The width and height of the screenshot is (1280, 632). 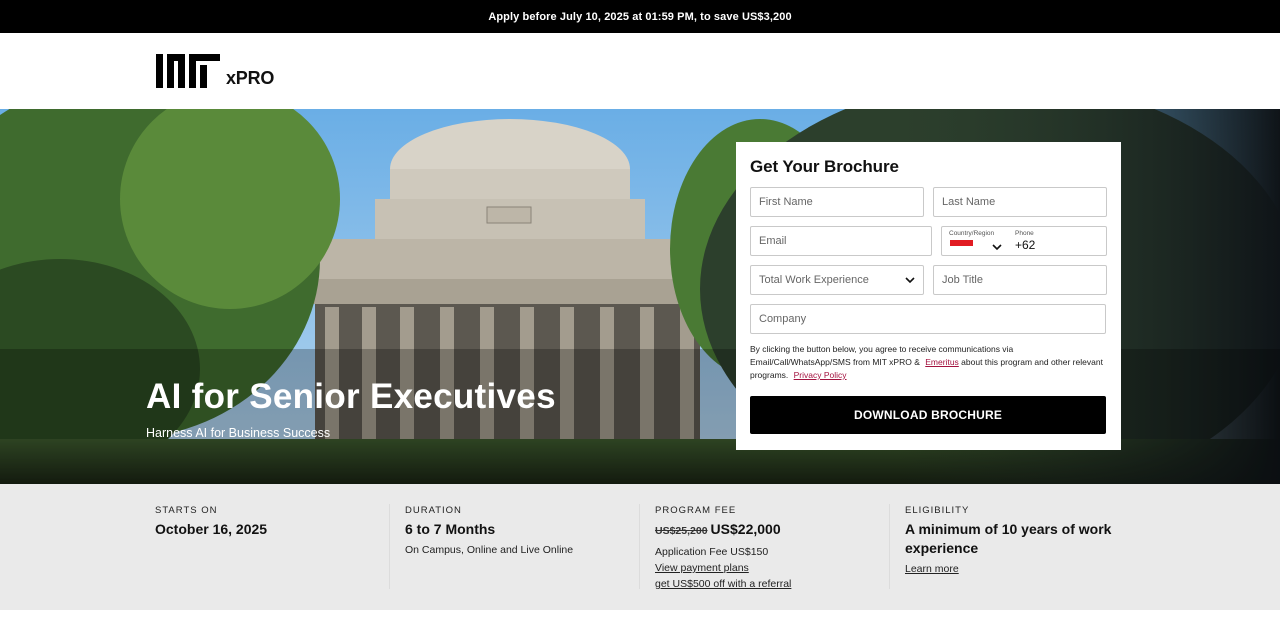 What do you see at coordinates (837, 202) in the screenshot?
I see `first-name-input: First Name` at bounding box center [837, 202].